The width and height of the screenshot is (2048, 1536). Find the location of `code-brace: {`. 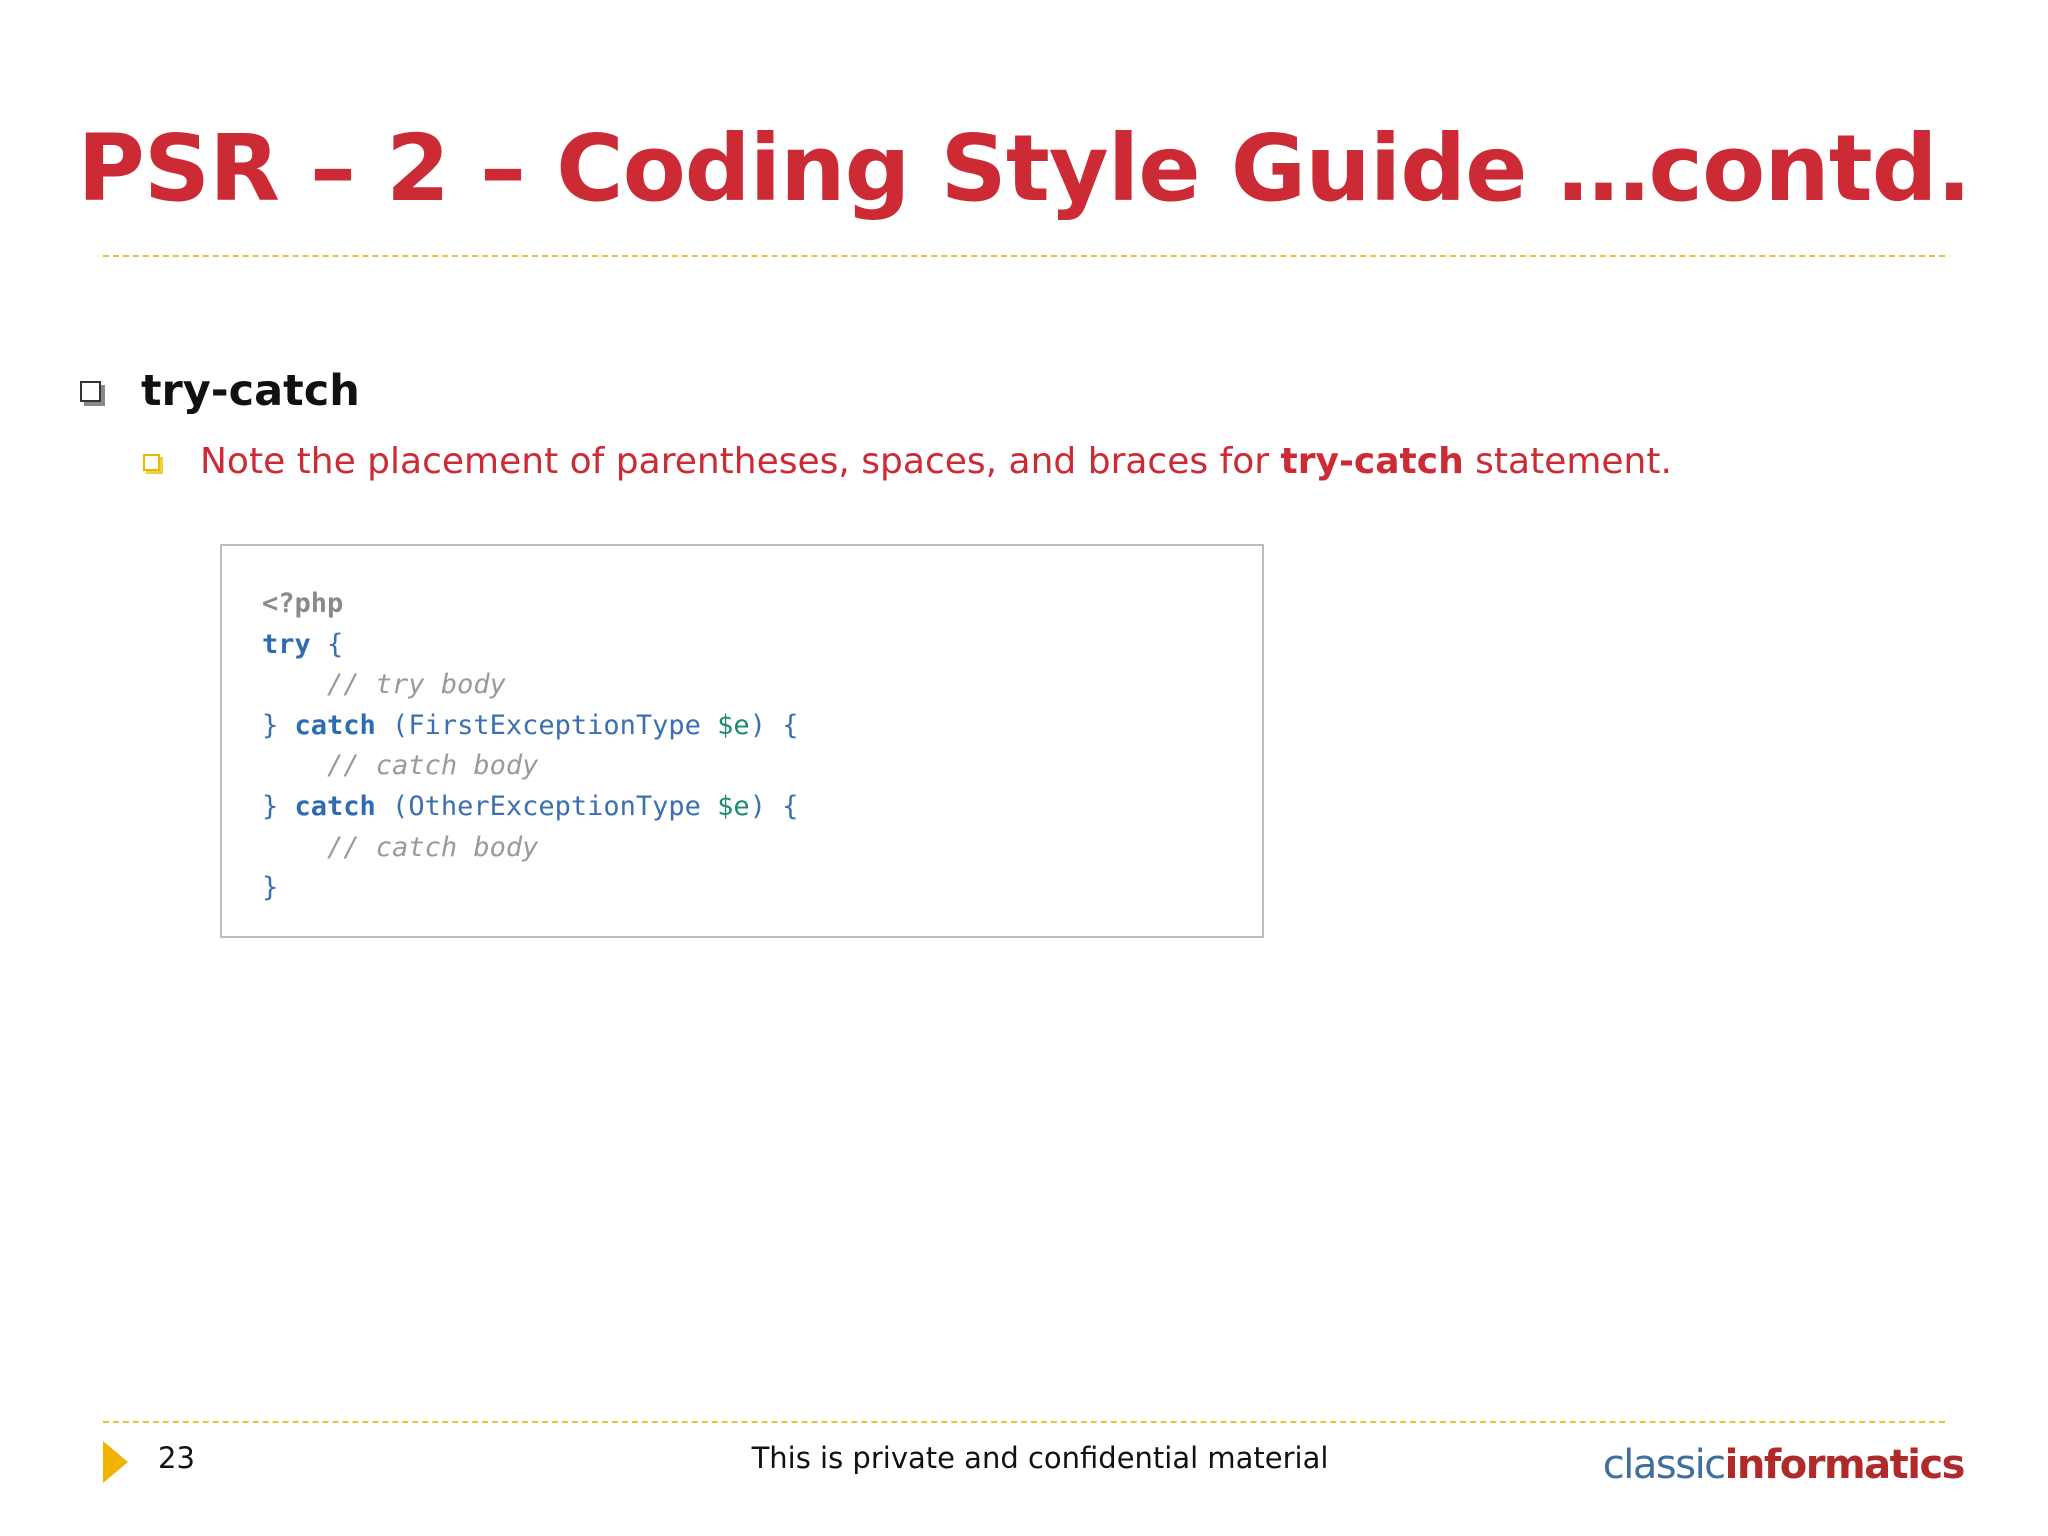

code-brace: { is located at coordinates (327, 644).